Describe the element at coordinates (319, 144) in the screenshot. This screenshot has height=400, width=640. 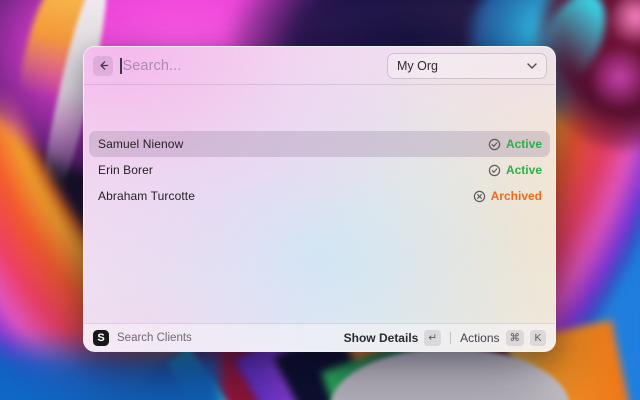
I see `list-item: Samuel Nienow Active` at that location.